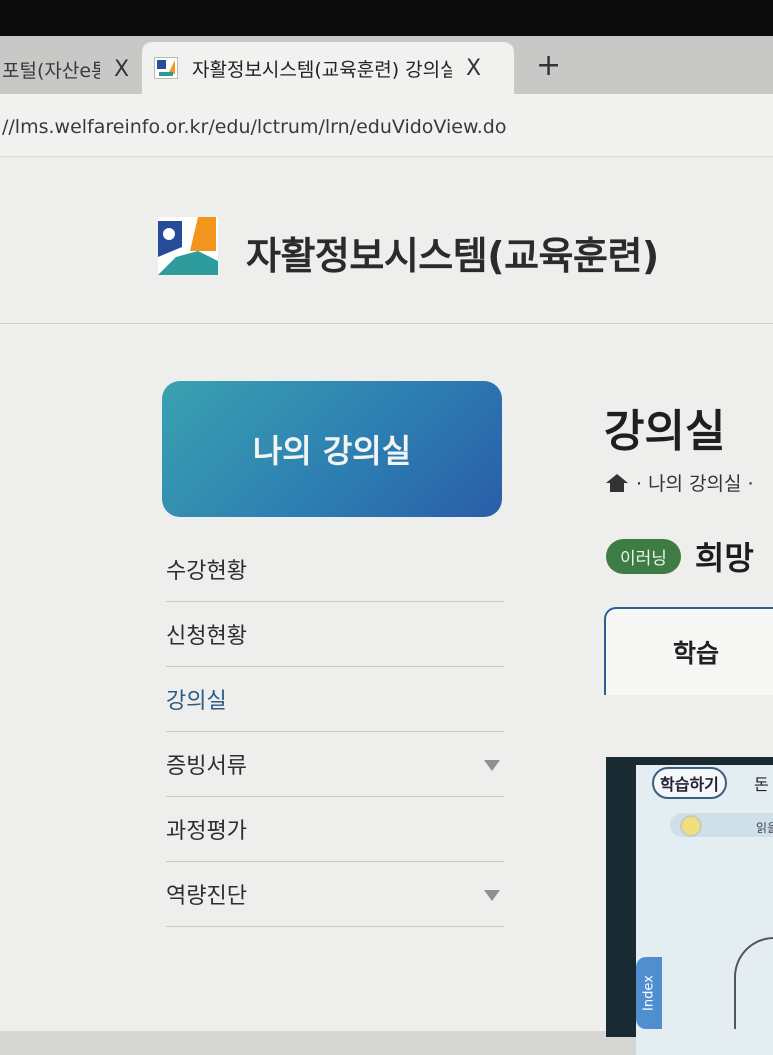 The image size is (773, 1055). Describe the element at coordinates (335, 634) in the screenshot. I see `sidebar-item-application-status: 신청현황` at that location.